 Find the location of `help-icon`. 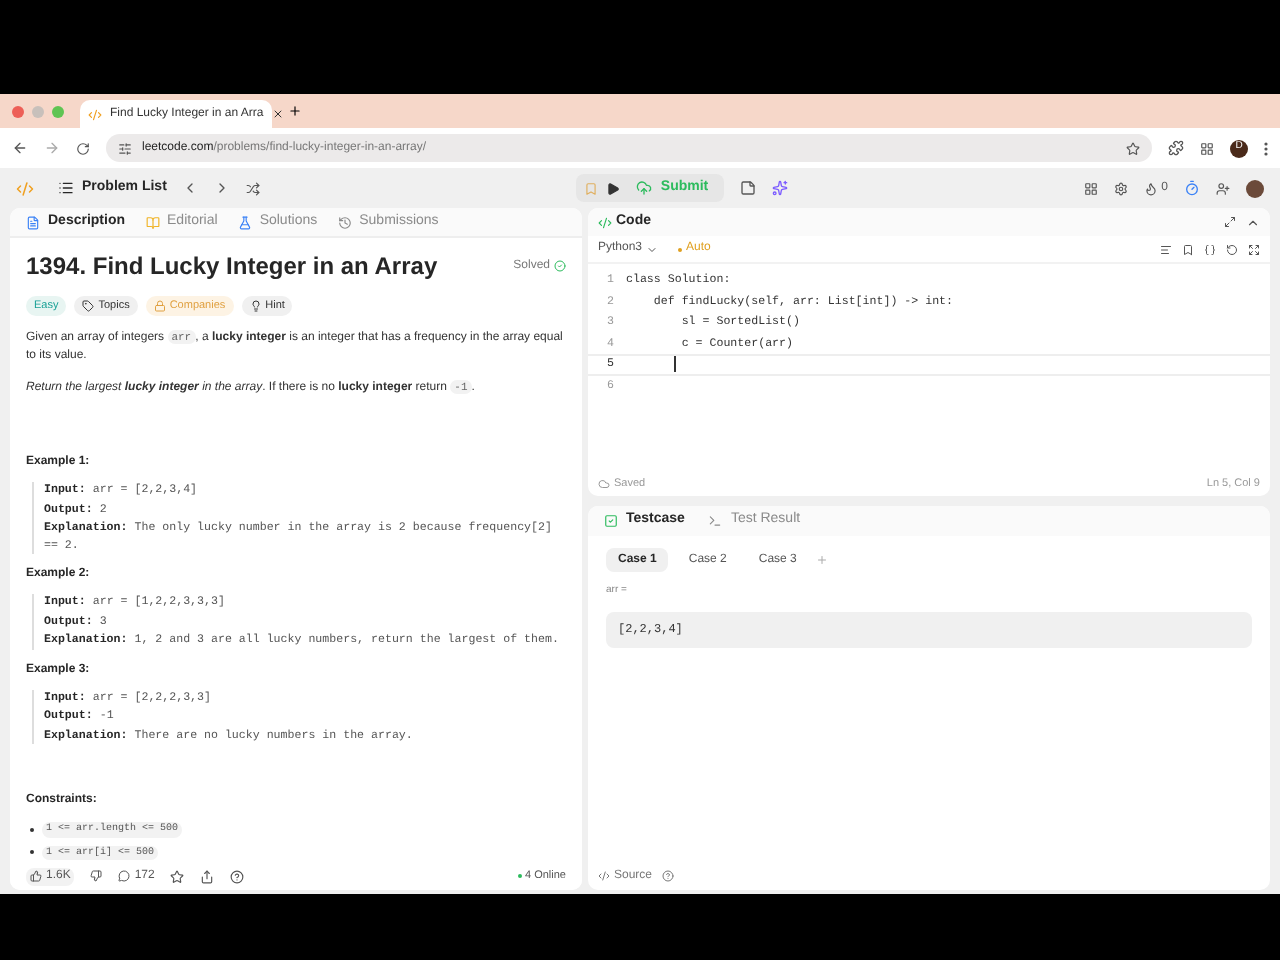

help-icon is located at coordinates (237, 876).